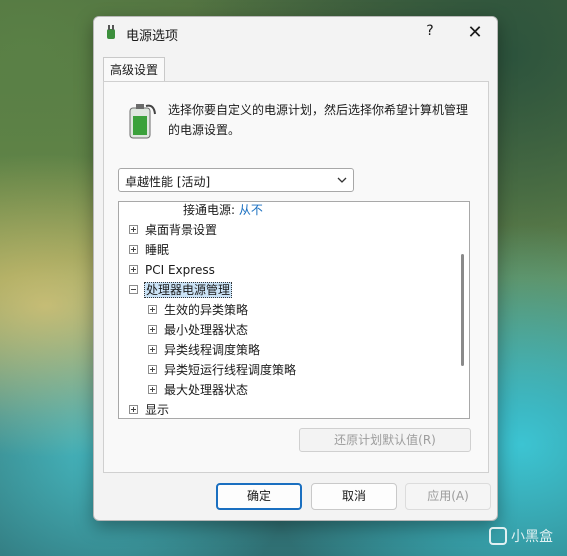 The image size is (567, 556). Describe the element at coordinates (475, 33) in the screenshot. I see `close-button: ✕` at that location.